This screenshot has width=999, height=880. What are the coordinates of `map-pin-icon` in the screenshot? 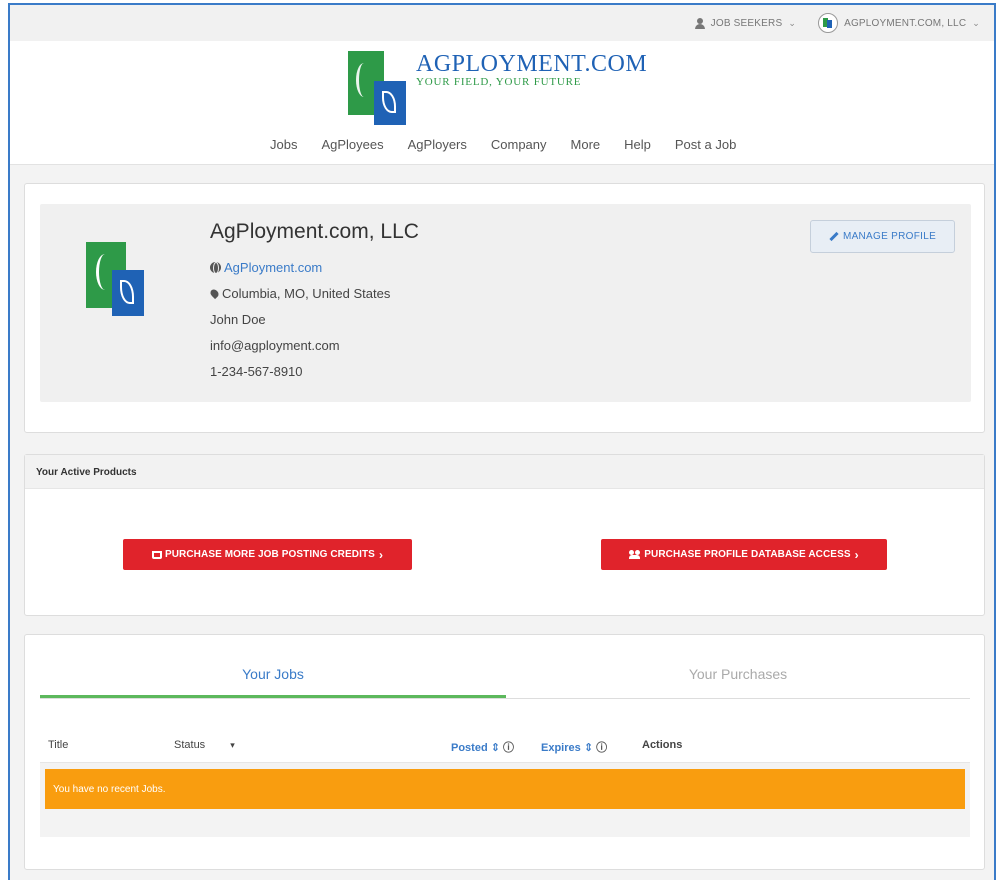 It's located at (214, 293).